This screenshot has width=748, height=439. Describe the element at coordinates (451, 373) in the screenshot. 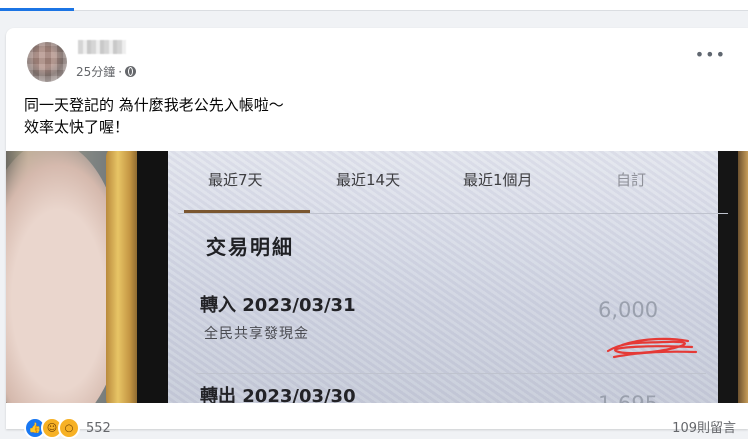

I see `row-divider` at that location.